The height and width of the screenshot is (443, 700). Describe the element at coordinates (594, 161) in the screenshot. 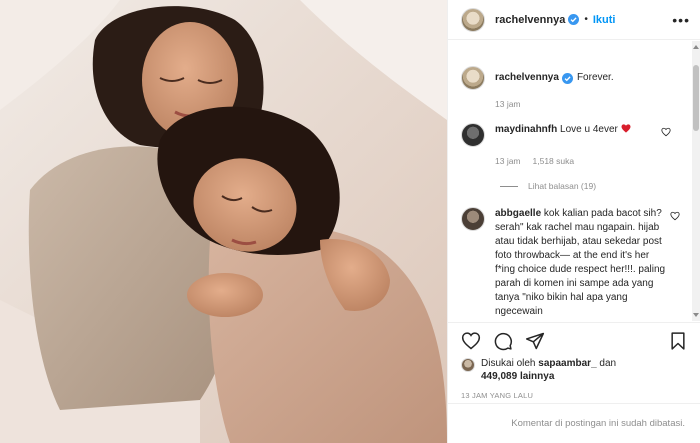

I see `comment-meta: 13 jam 1,518 suka` at that location.